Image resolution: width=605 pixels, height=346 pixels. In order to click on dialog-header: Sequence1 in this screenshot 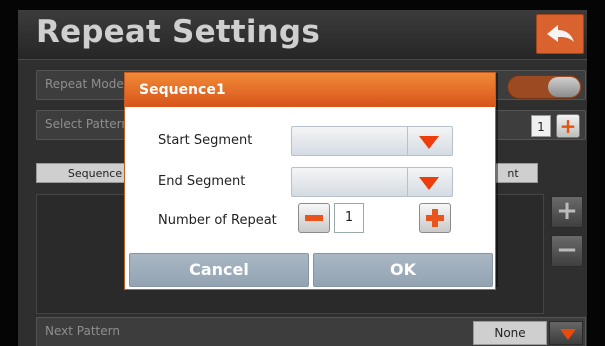, I will do `click(310, 90)`.